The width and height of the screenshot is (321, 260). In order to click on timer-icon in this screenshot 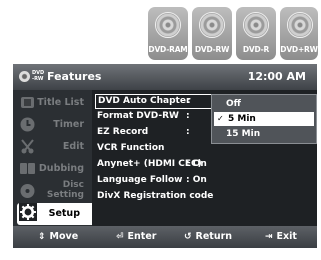, I will do `click(27, 124)`.